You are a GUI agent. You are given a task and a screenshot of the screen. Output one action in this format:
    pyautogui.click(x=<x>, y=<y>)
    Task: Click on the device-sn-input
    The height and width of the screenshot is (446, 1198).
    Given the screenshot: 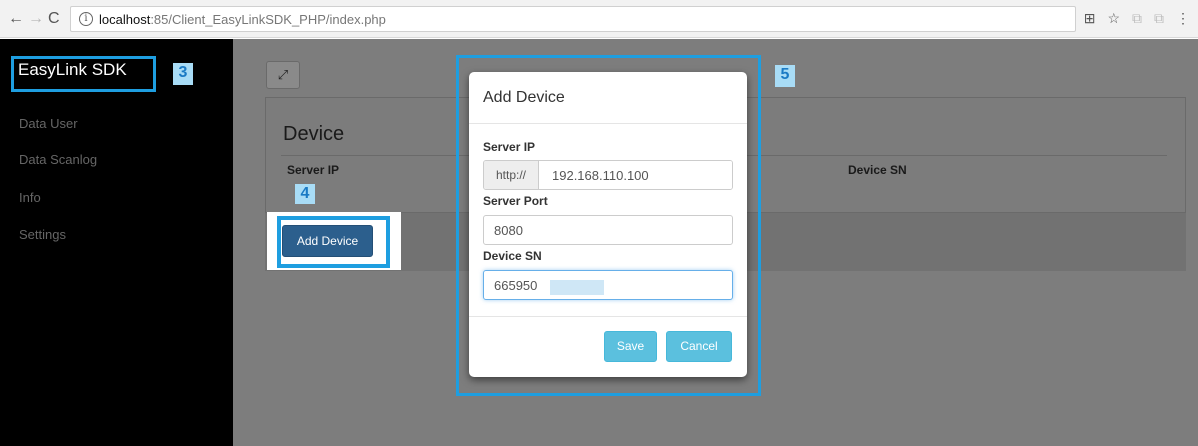 What is the action you would take?
    pyautogui.click(x=608, y=285)
    